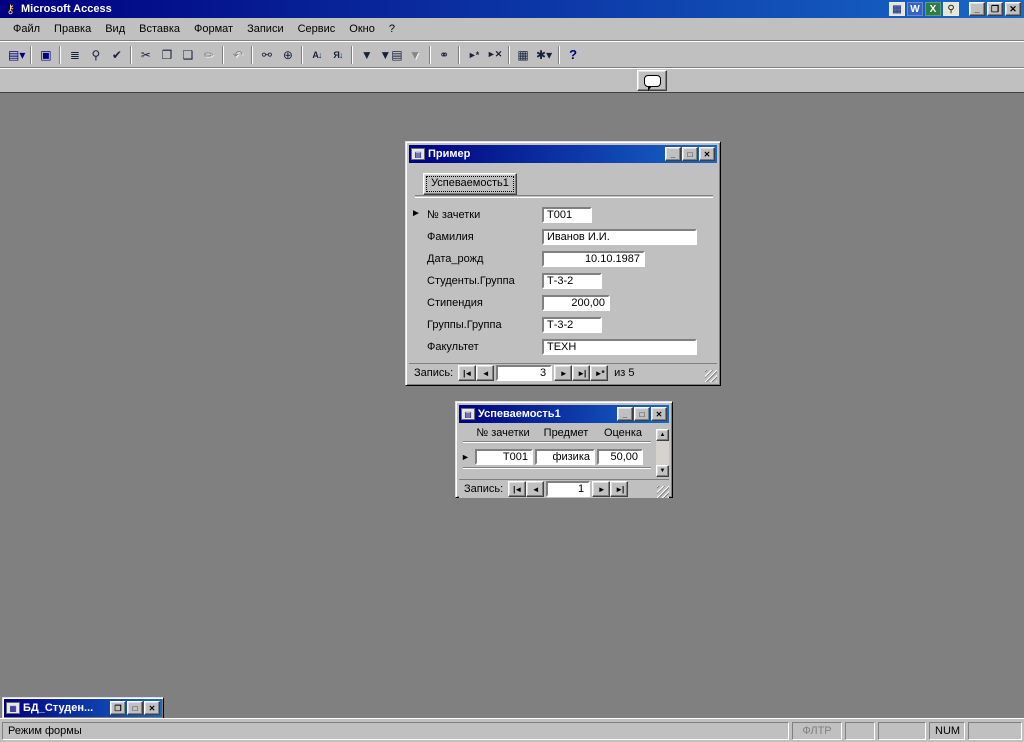 The image size is (1024, 742). I want to click on current-record-input: 3, so click(524, 373).